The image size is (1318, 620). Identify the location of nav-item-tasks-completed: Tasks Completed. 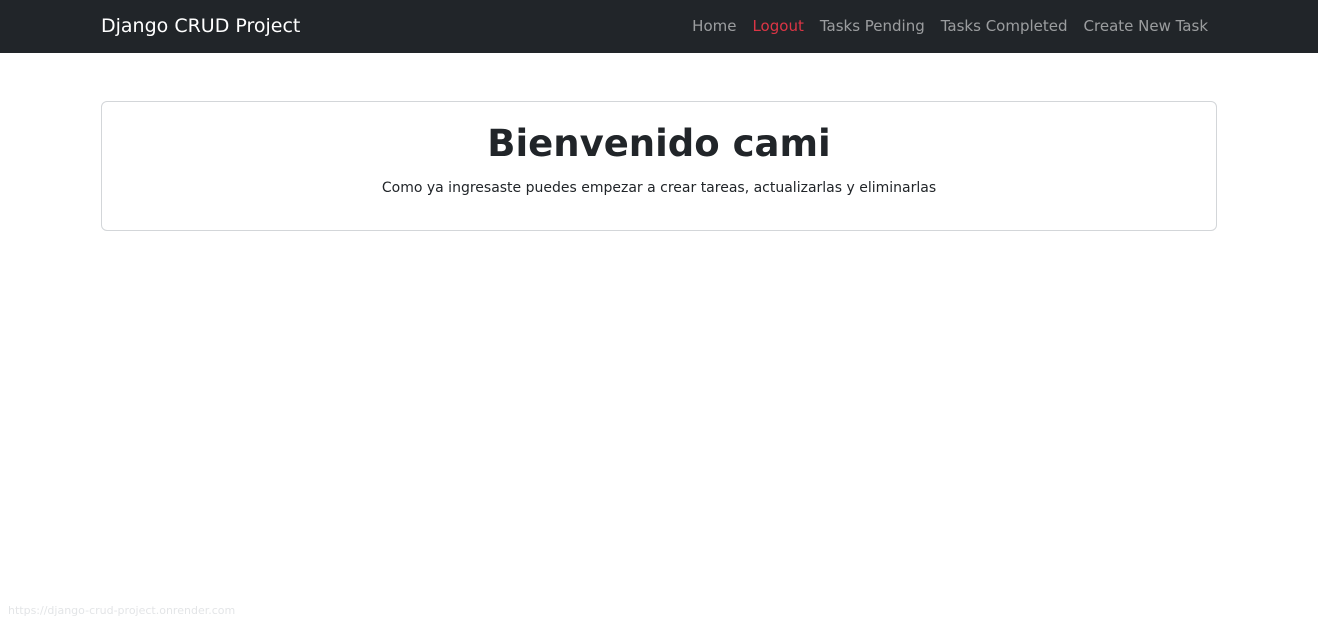
(1004, 26).